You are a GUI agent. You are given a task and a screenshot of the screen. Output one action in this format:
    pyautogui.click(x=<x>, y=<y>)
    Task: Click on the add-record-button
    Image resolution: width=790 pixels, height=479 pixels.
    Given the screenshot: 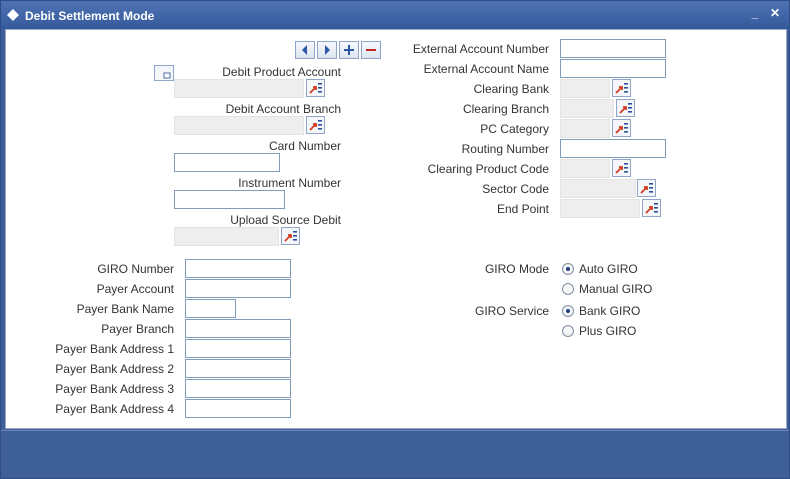 What is the action you would take?
    pyautogui.click(x=349, y=50)
    